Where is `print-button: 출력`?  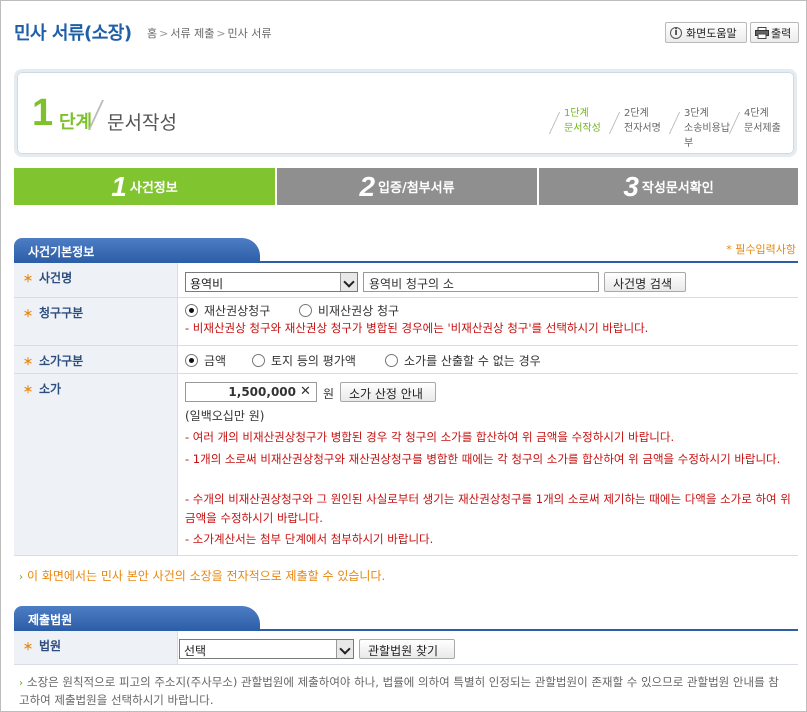
print-button: 출력 is located at coordinates (774, 32).